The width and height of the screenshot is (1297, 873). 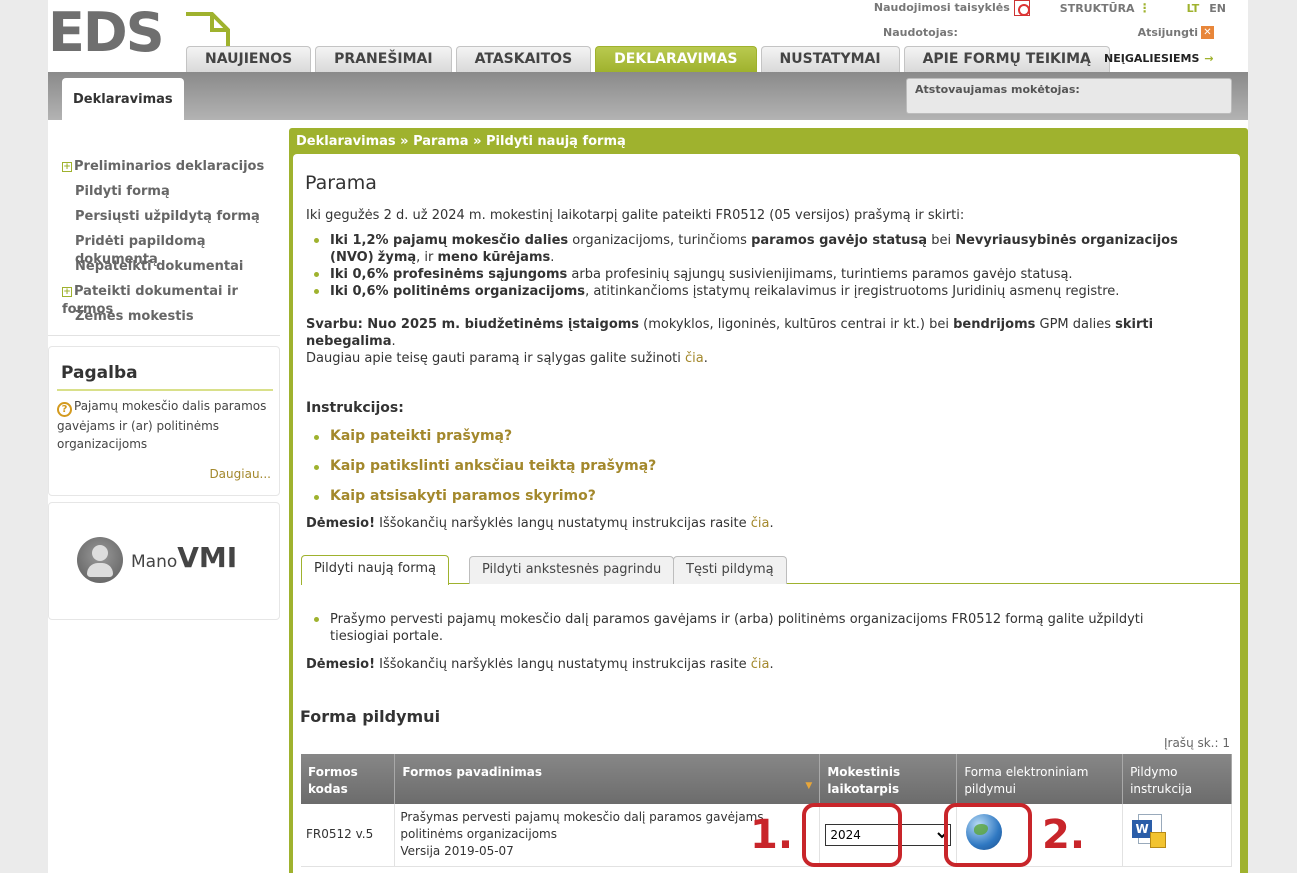 I want to click on user-avatar-icon, so click(x=100, y=560).